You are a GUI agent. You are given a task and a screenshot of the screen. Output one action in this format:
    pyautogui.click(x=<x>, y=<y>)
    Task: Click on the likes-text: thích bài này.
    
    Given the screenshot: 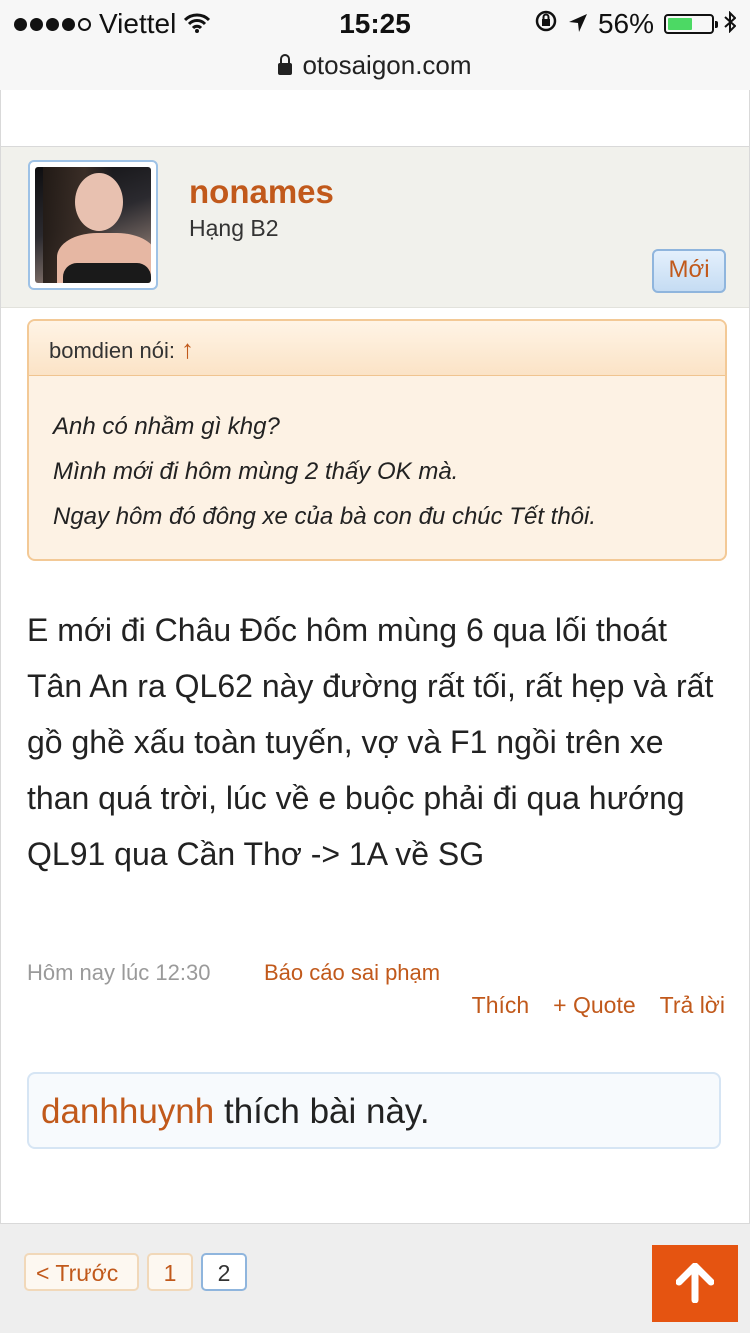 What is the action you would take?
    pyautogui.click(x=326, y=1111)
    